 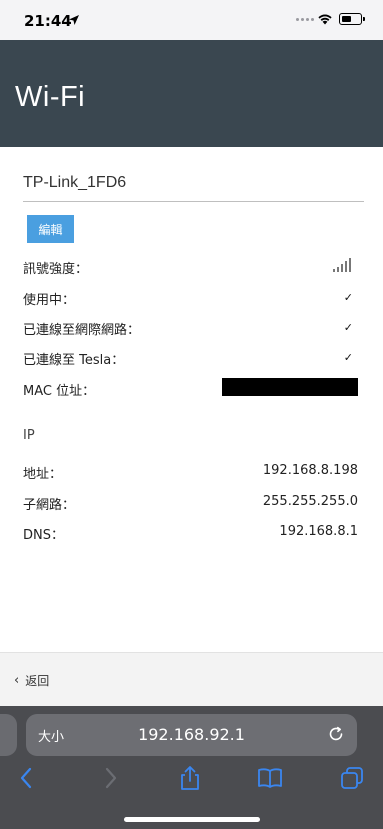 I want to click on tesla-label: 已連線至 Tesla：, so click(x=74, y=360).